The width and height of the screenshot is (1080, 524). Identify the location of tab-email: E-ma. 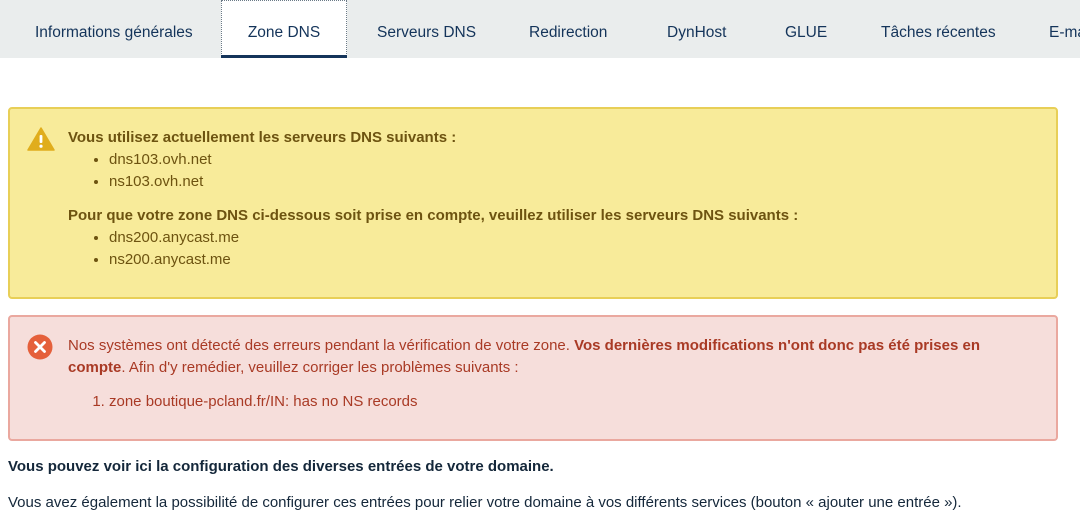
(1064, 29).